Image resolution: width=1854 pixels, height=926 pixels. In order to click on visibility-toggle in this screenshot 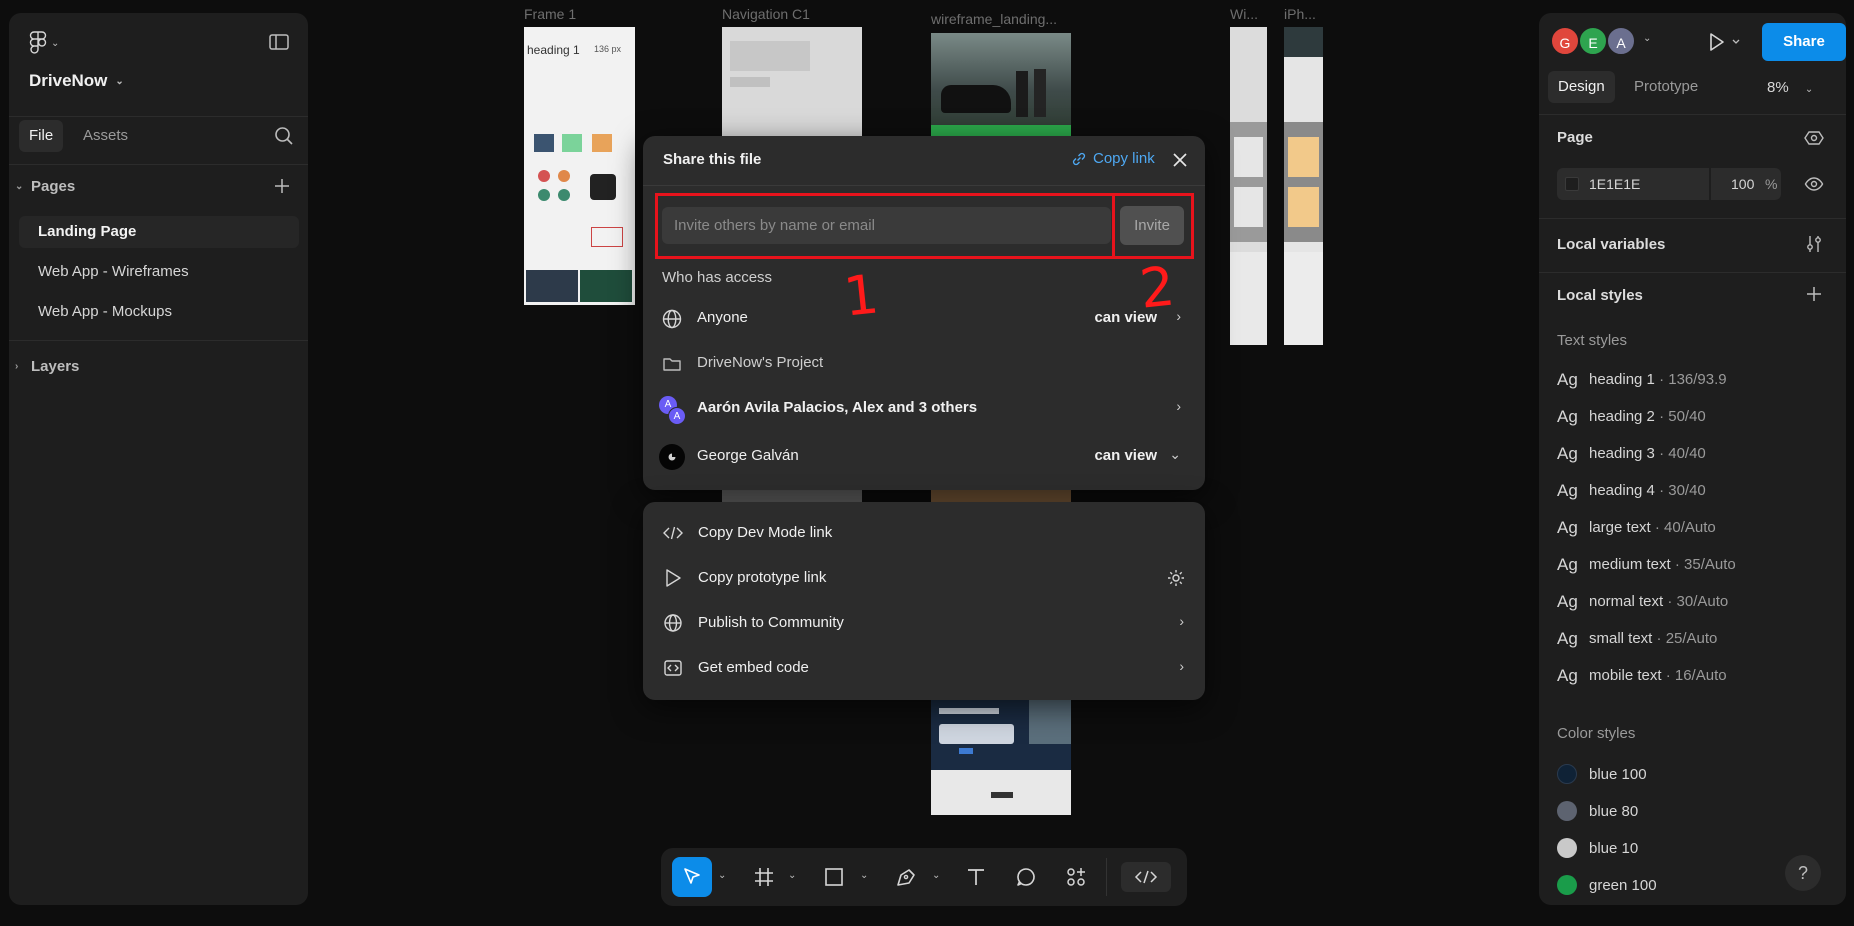, I will do `click(1814, 184)`.